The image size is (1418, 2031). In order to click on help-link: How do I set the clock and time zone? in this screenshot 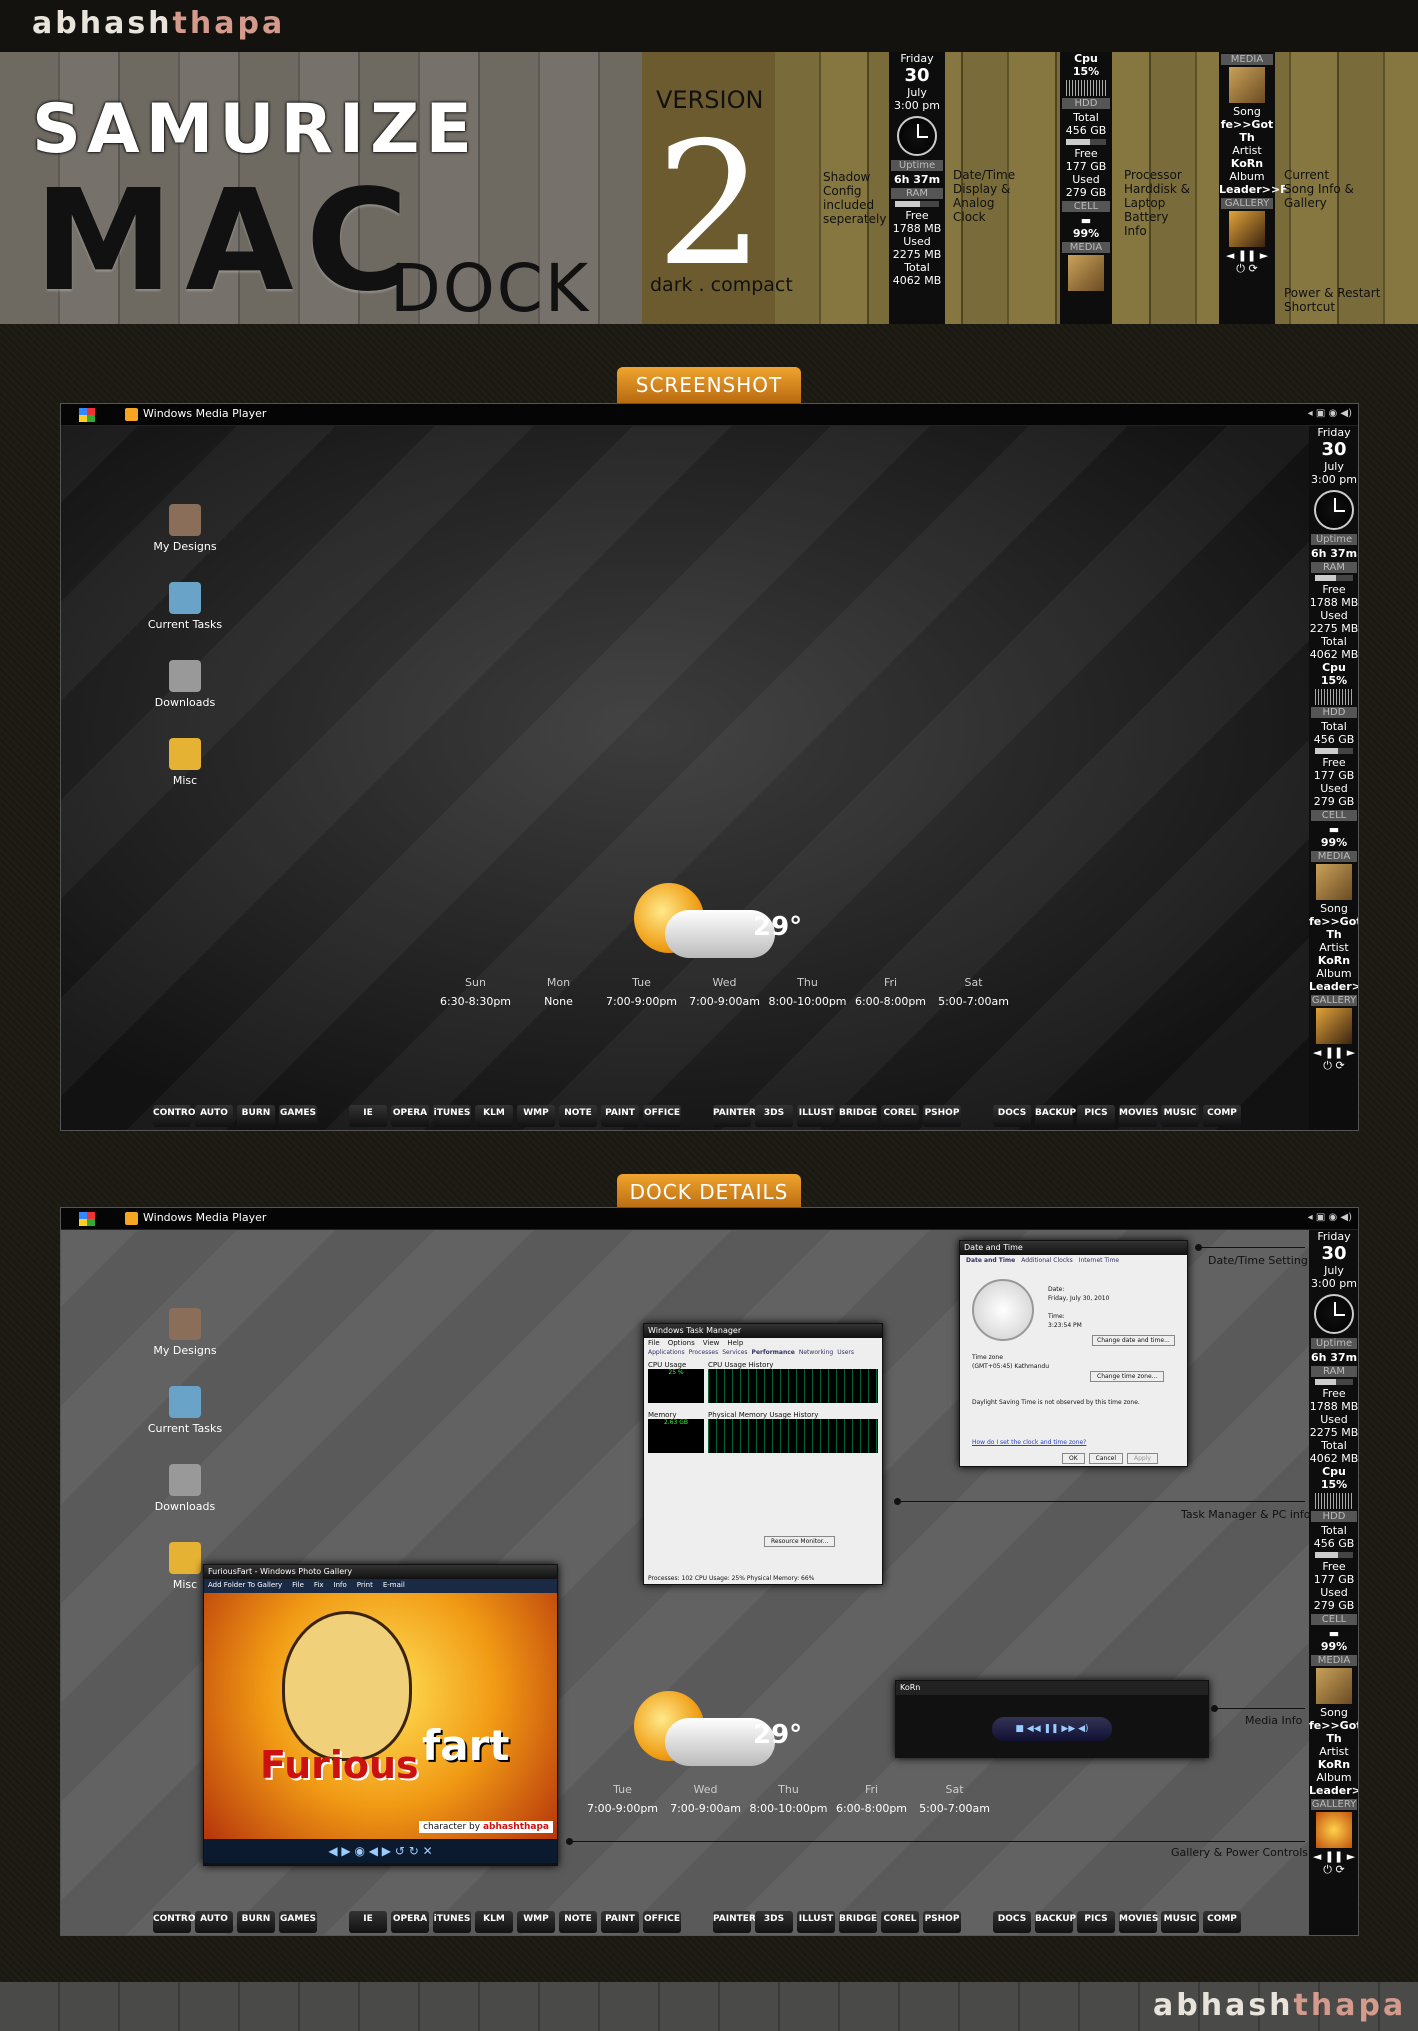, I will do `click(1029, 1442)`.